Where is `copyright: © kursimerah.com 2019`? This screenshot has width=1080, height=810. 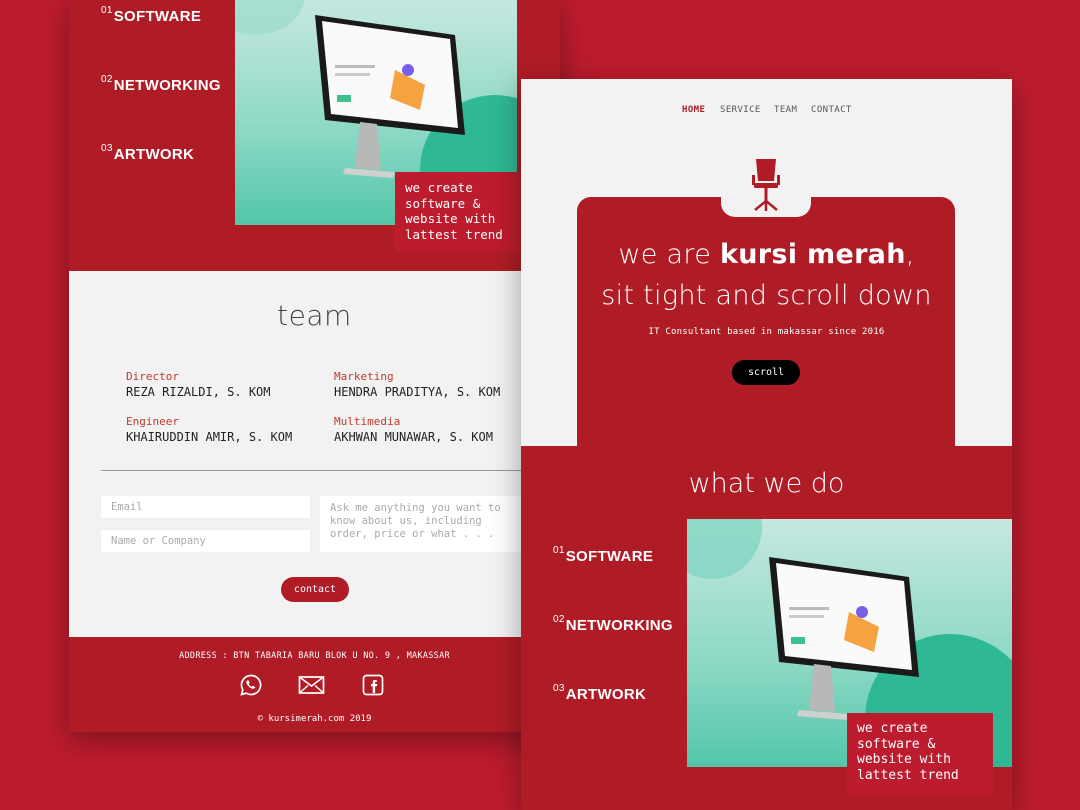
copyright: © kursimerah.com 2019 is located at coordinates (314, 719).